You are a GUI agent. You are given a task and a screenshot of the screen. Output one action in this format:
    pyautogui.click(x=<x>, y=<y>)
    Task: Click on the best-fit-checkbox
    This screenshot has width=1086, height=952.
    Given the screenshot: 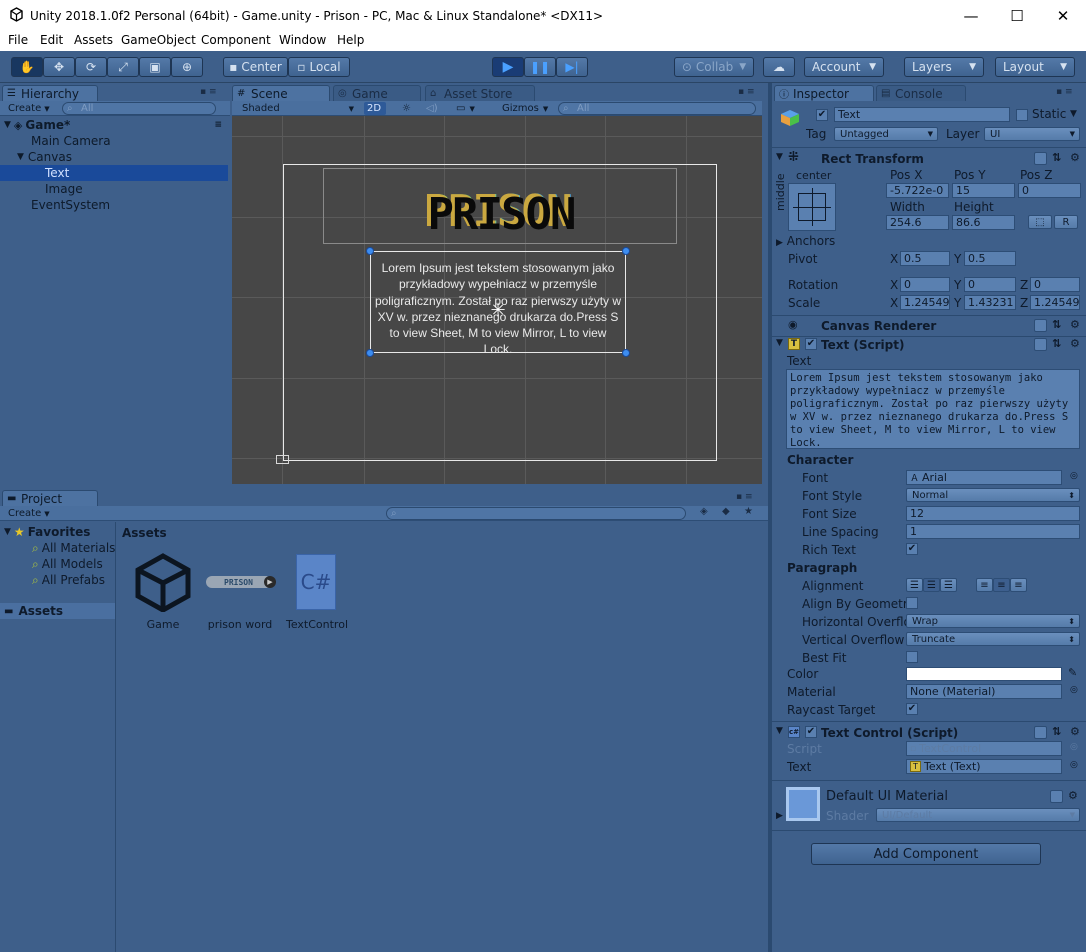 What is the action you would take?
    pyautogui.click(x=912, y=657)
    